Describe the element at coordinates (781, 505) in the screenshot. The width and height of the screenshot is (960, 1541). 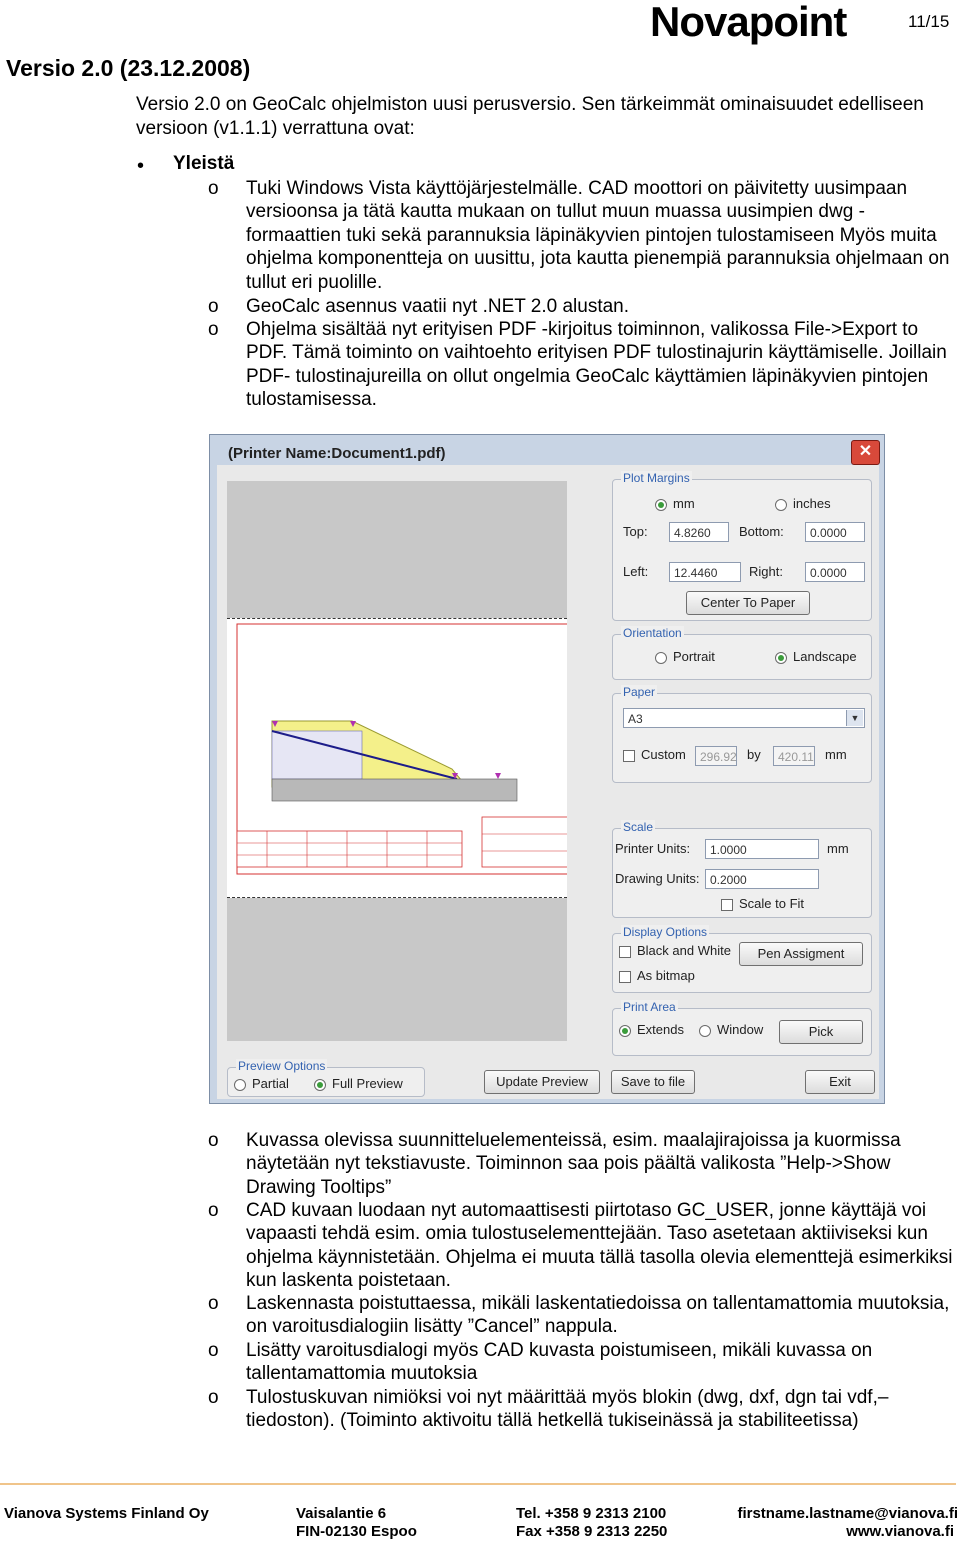
I see `inches-radio` at that location.